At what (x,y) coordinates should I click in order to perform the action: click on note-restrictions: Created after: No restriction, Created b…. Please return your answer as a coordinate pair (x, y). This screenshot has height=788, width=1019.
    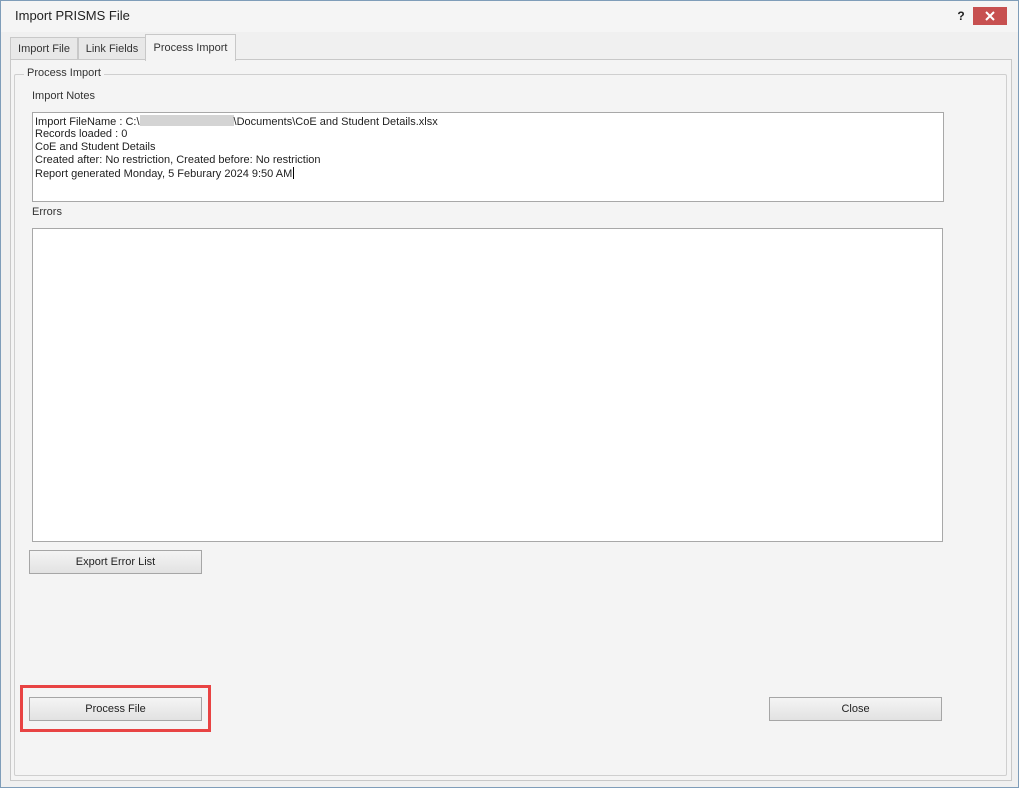
    Looking at the image, I should click on (178, 160).